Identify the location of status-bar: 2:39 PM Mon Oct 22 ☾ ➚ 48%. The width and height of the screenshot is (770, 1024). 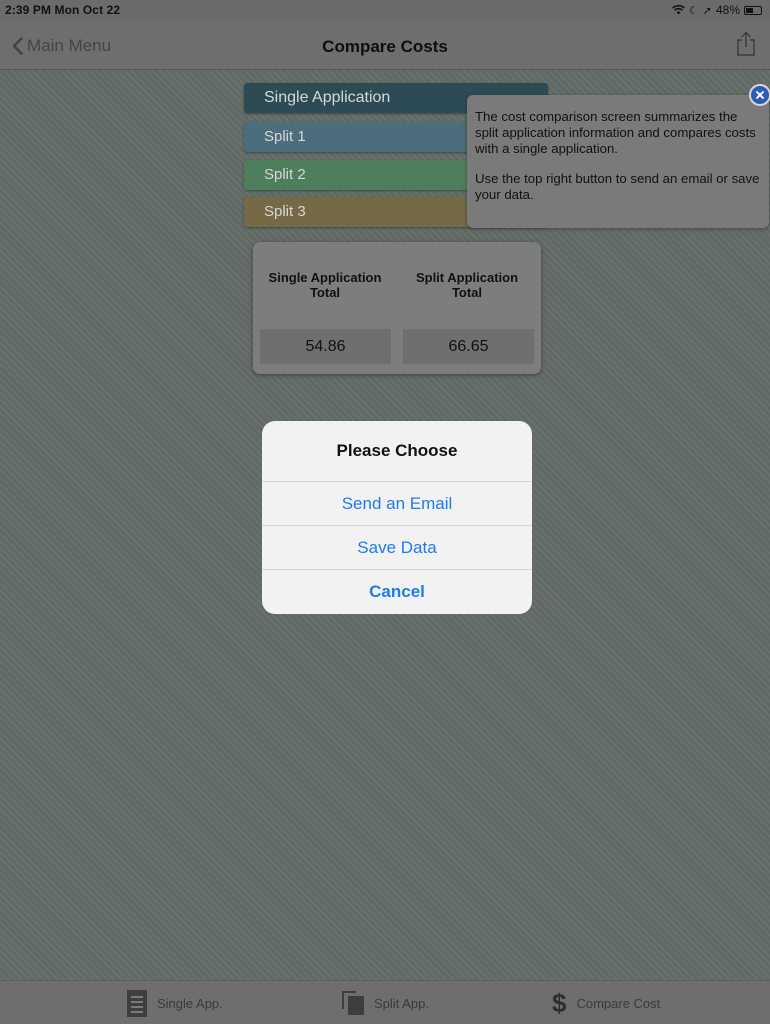
(385, 10).